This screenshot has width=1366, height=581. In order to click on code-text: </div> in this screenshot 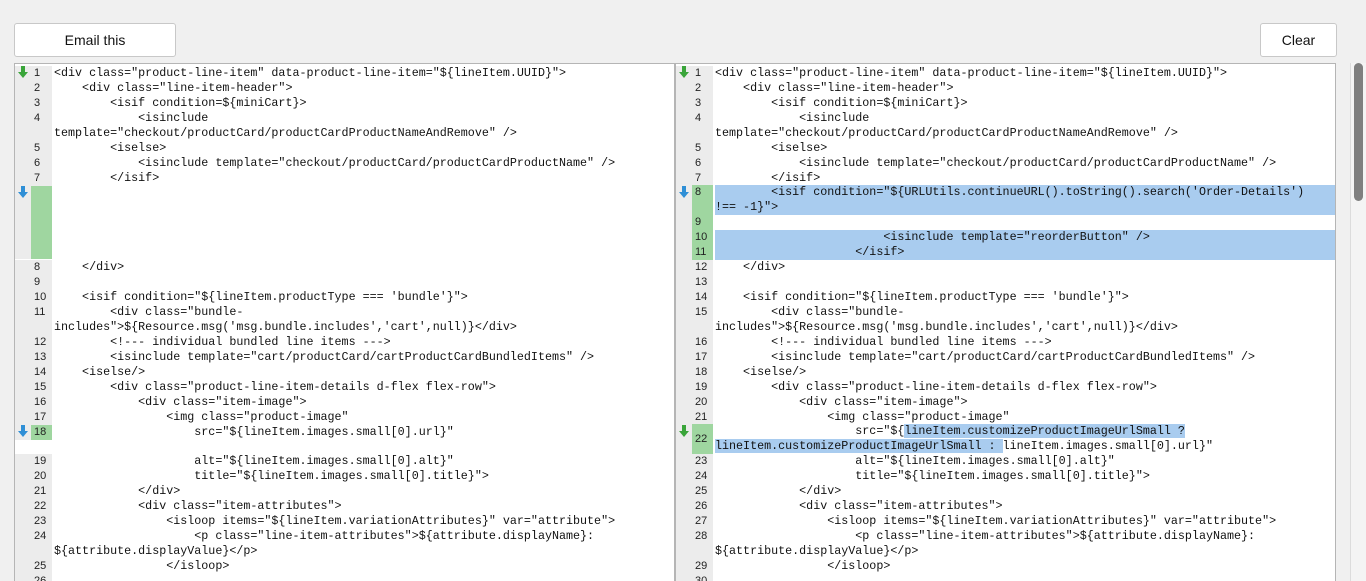, I will do `click(117, 491)`.